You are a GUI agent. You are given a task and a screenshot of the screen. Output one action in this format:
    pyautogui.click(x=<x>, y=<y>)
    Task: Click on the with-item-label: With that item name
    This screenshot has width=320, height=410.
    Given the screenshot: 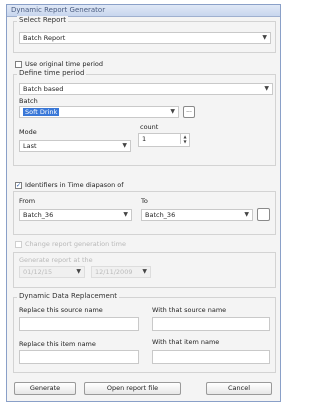 What is the action you would take?
    pyautogui.click(x=186, y=342)
    